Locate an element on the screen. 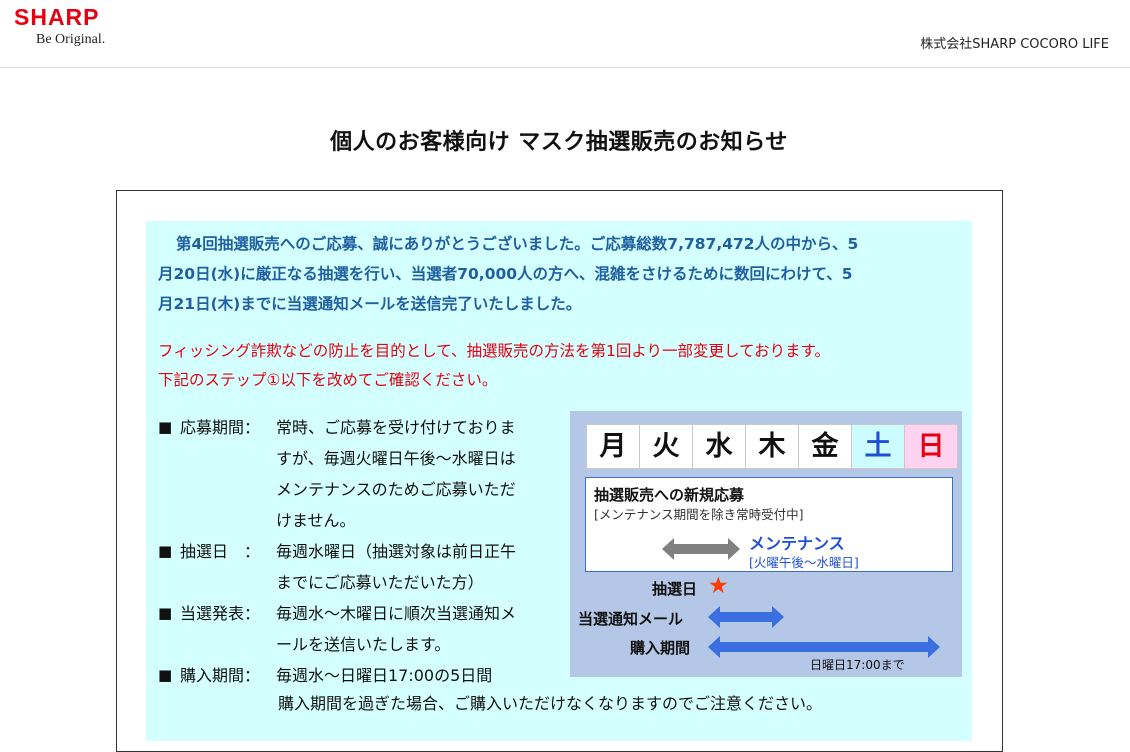 This screenshot has height=752, width=1130. schedule-line: メンテナンスのためご応募いただ is located at coordinates (396, 489).